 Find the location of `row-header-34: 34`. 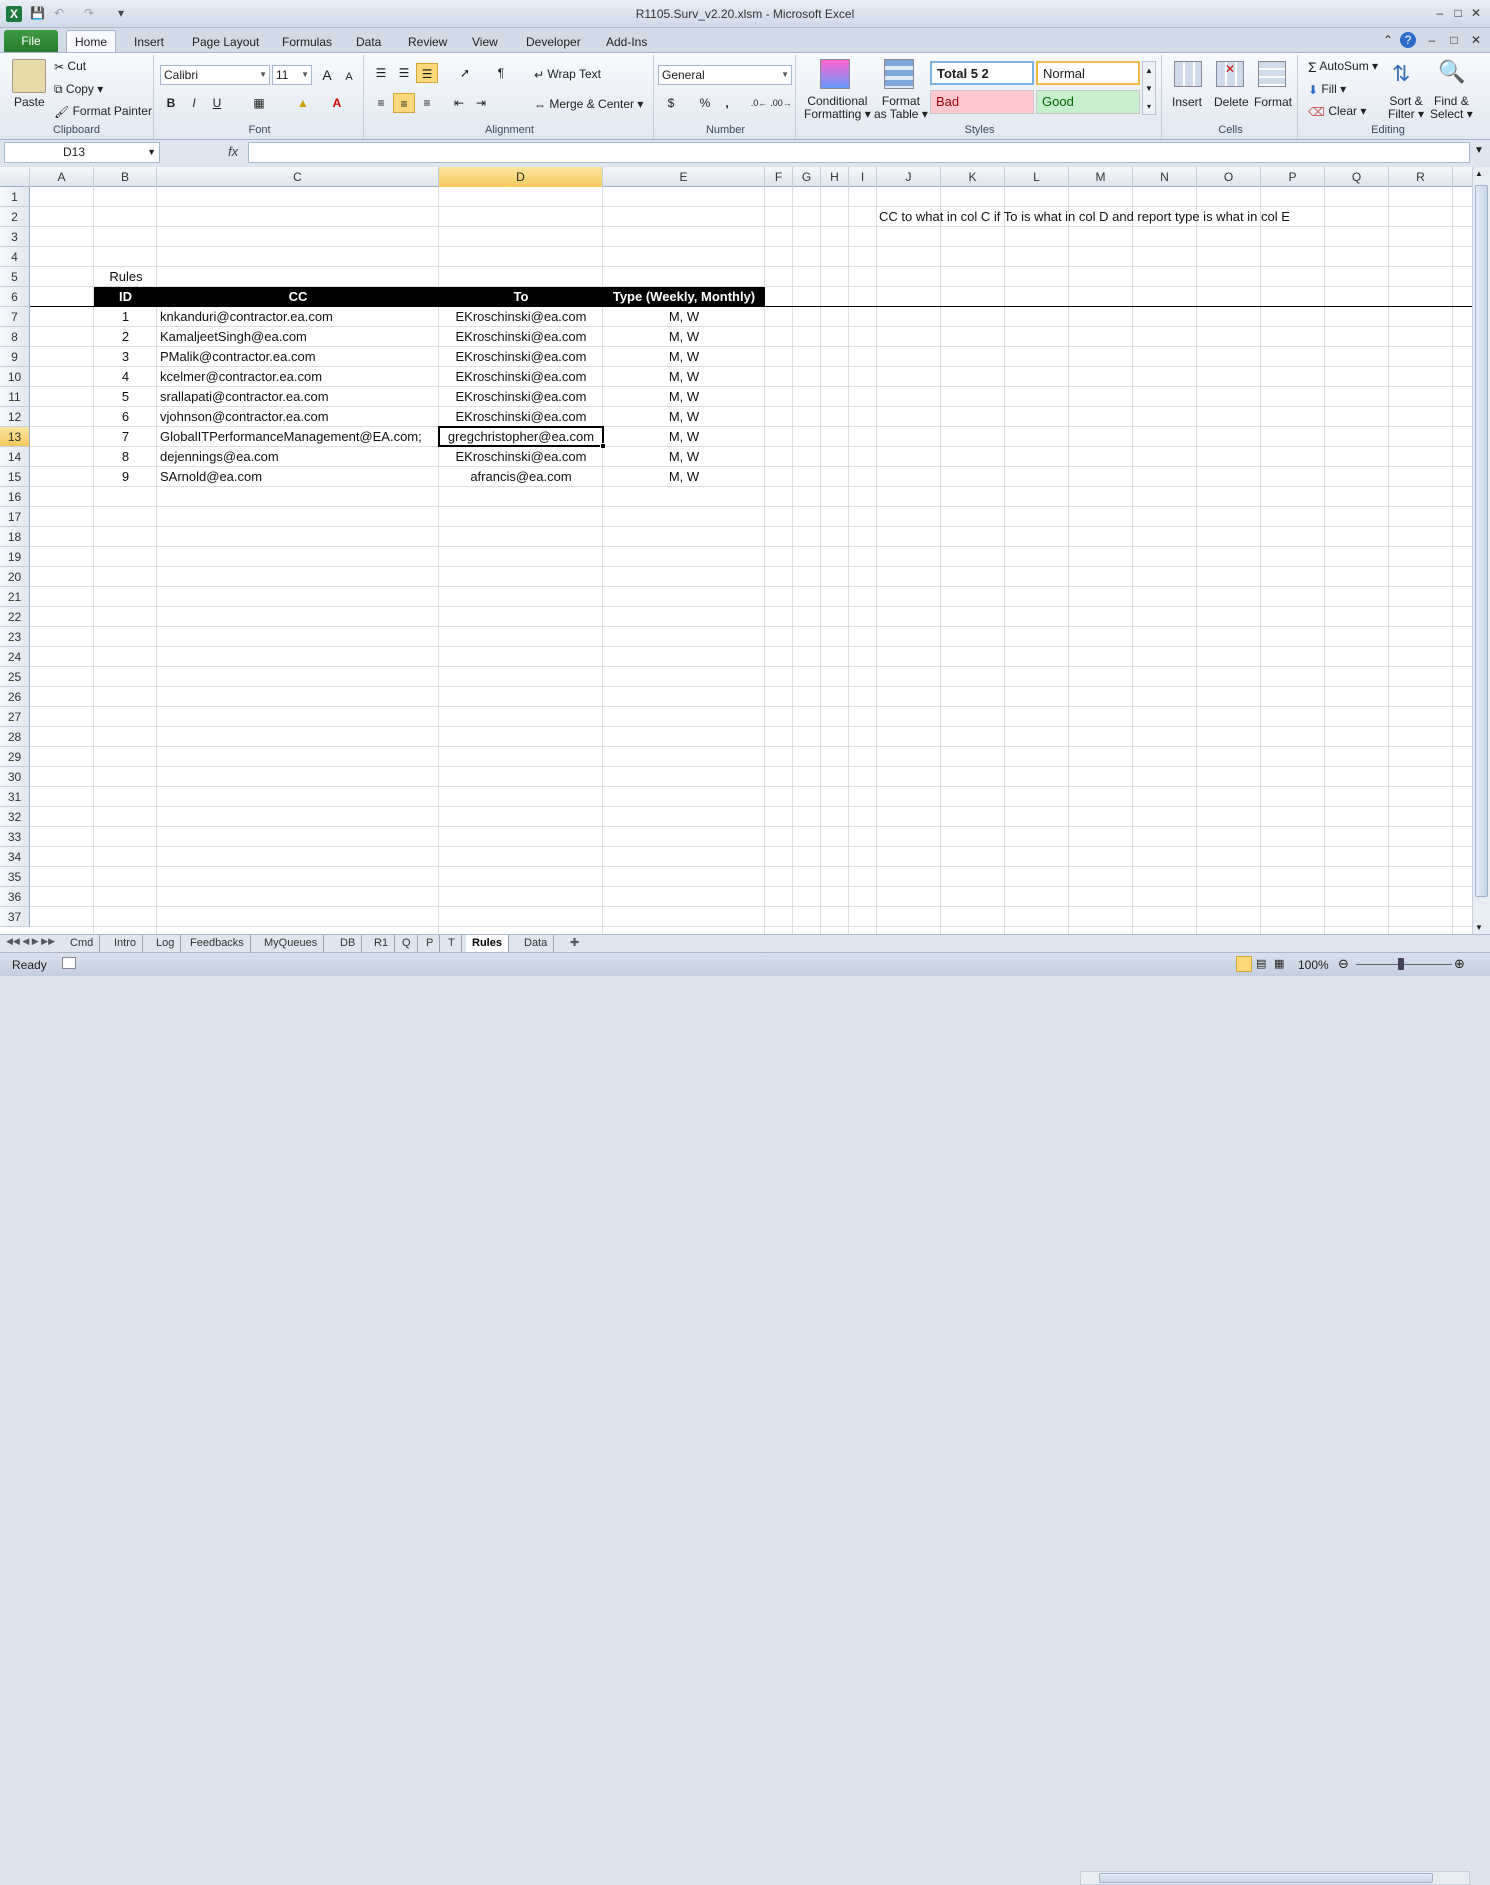

row-header-34: 34 is located at coordinates (15, 857).